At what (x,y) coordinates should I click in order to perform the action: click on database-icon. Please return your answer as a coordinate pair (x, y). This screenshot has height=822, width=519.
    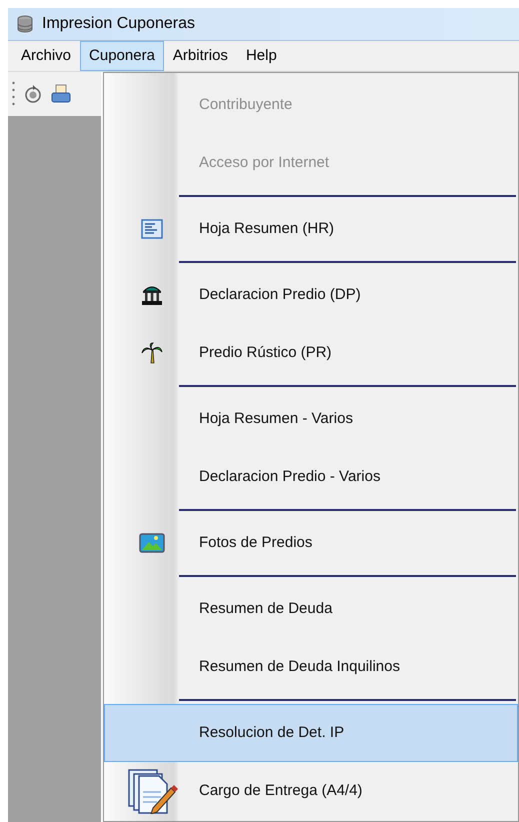
    Looking at the image, I should click on (25, 24).